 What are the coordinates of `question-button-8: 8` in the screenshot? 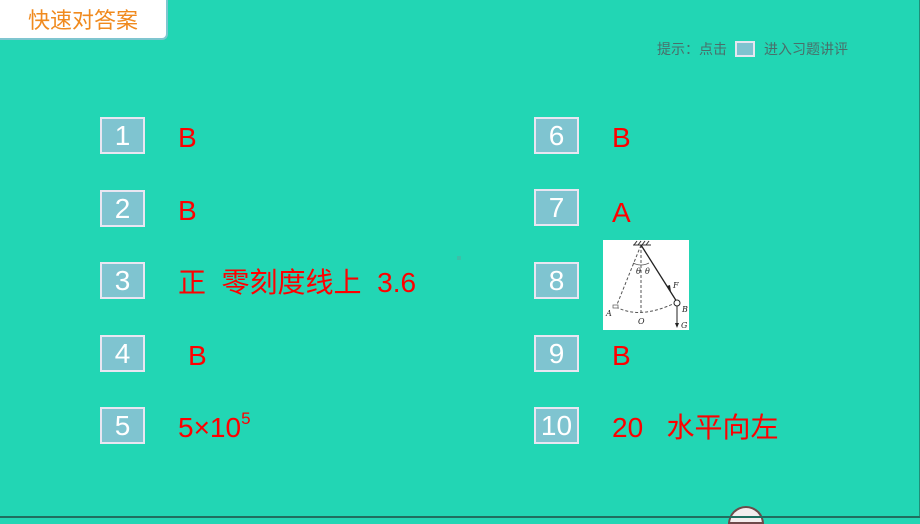 It's located at (556, 280).